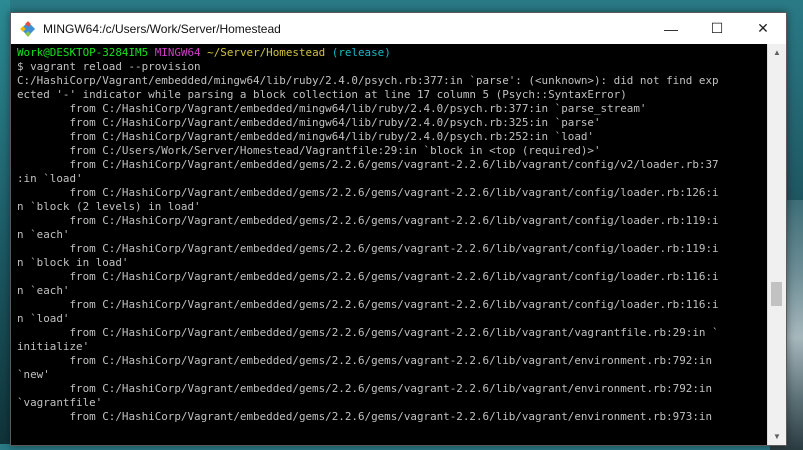  I want to click on prompt-branch: (release), so click(361, 52).